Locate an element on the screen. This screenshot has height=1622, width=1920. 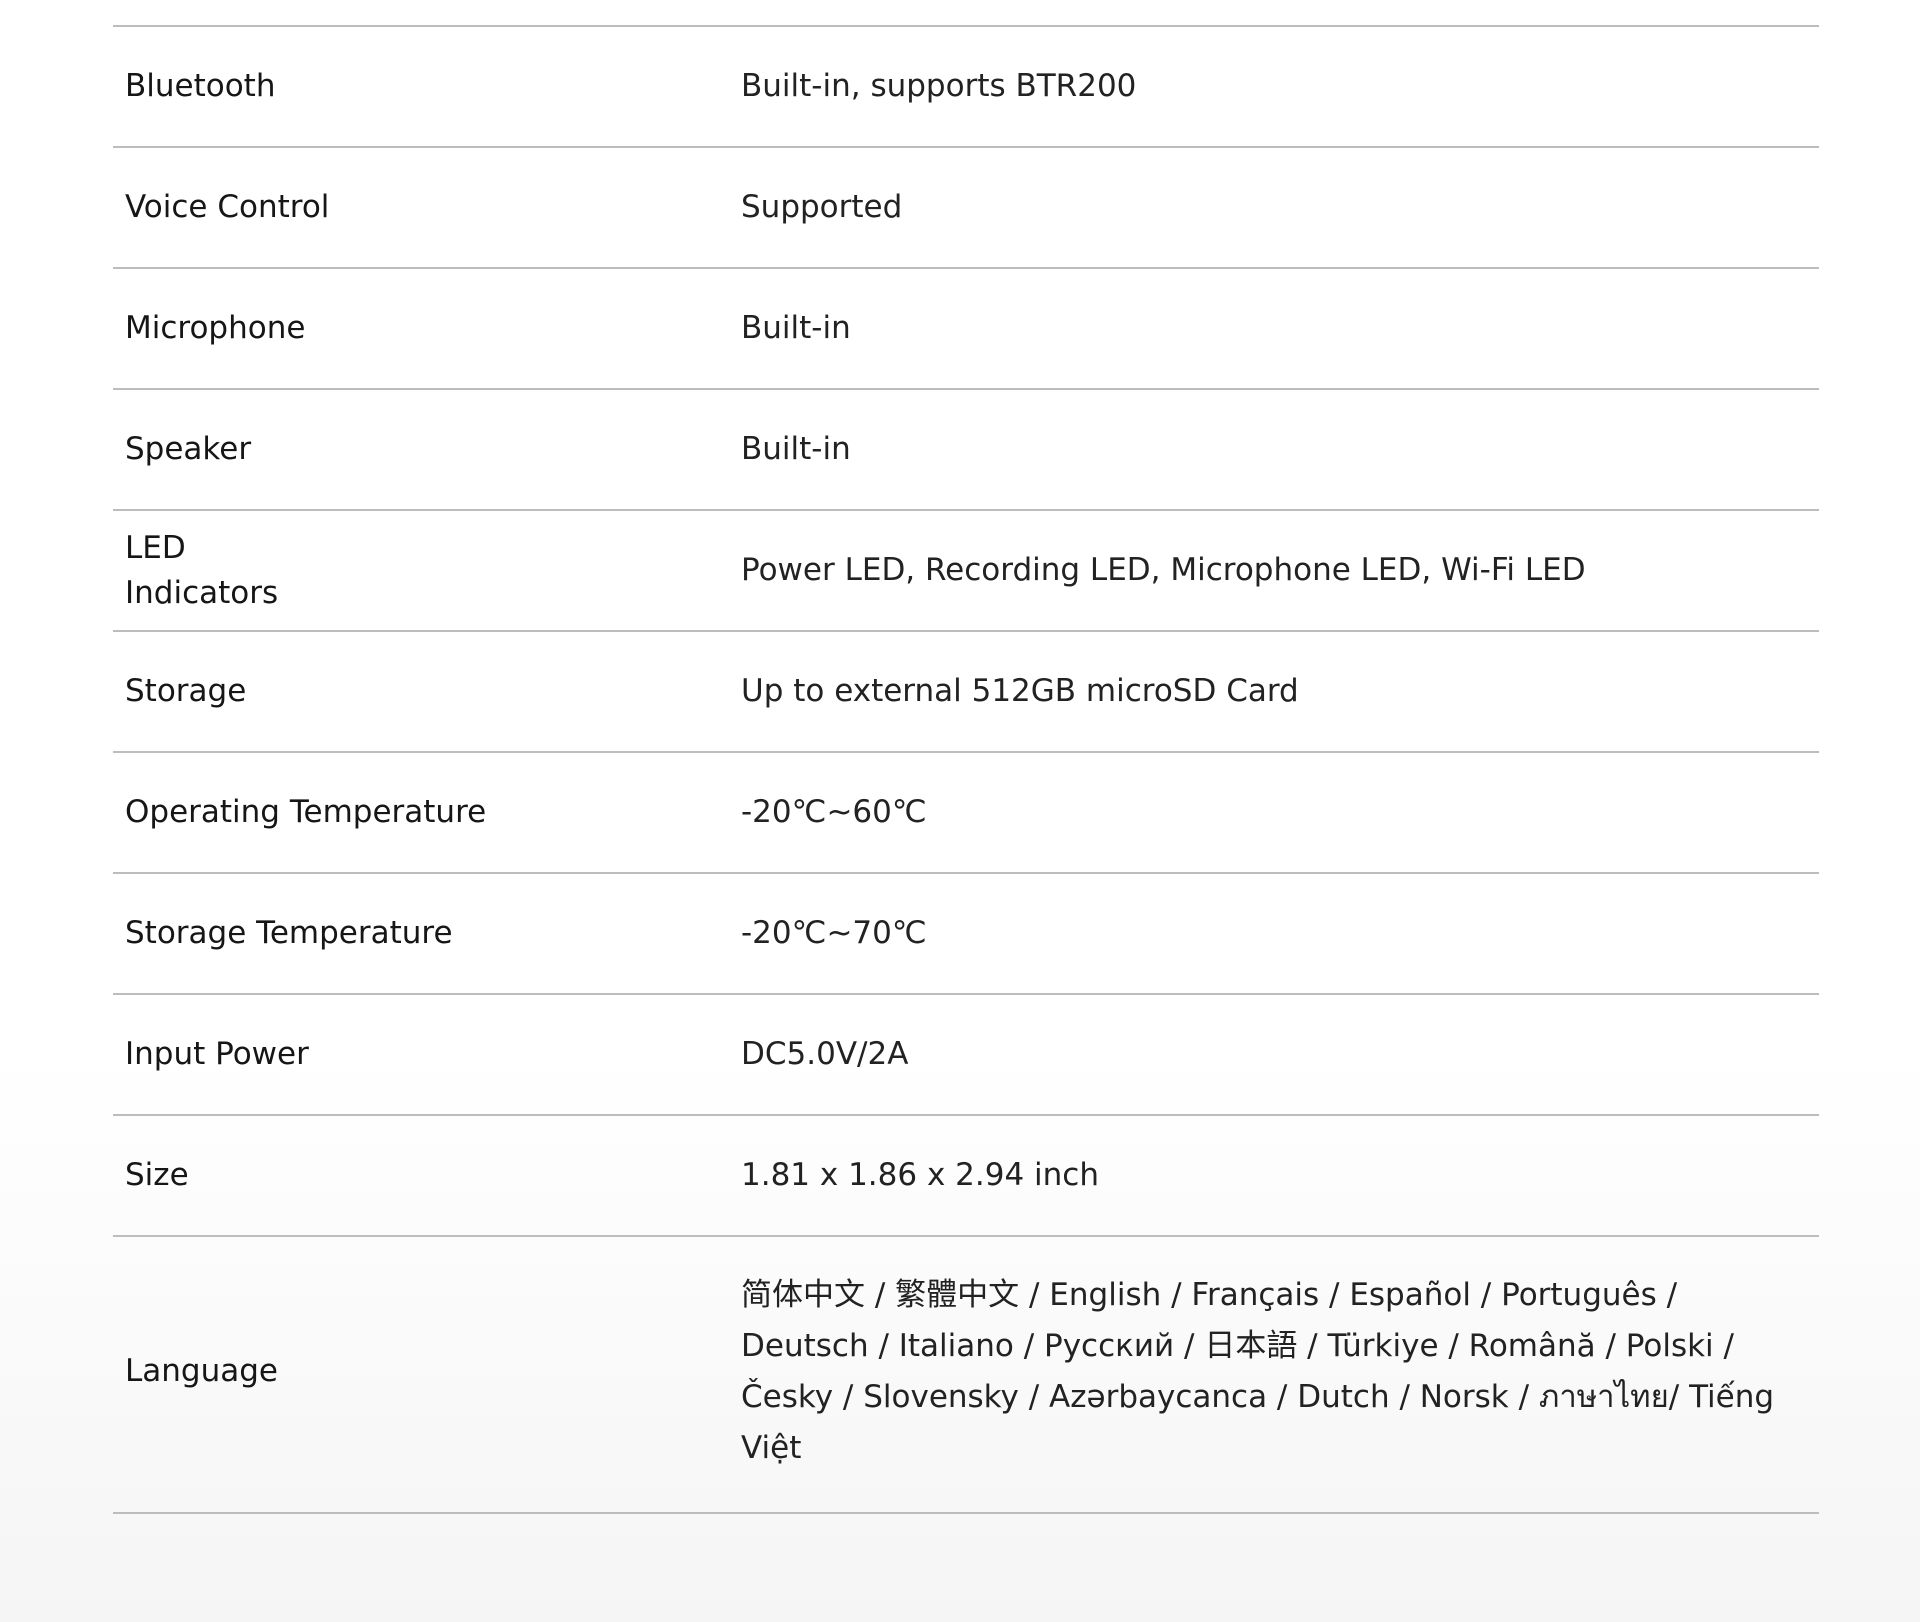
spec-row-input-power: Input Power DC5.0V/2A is located at coordinates (966, 1055).